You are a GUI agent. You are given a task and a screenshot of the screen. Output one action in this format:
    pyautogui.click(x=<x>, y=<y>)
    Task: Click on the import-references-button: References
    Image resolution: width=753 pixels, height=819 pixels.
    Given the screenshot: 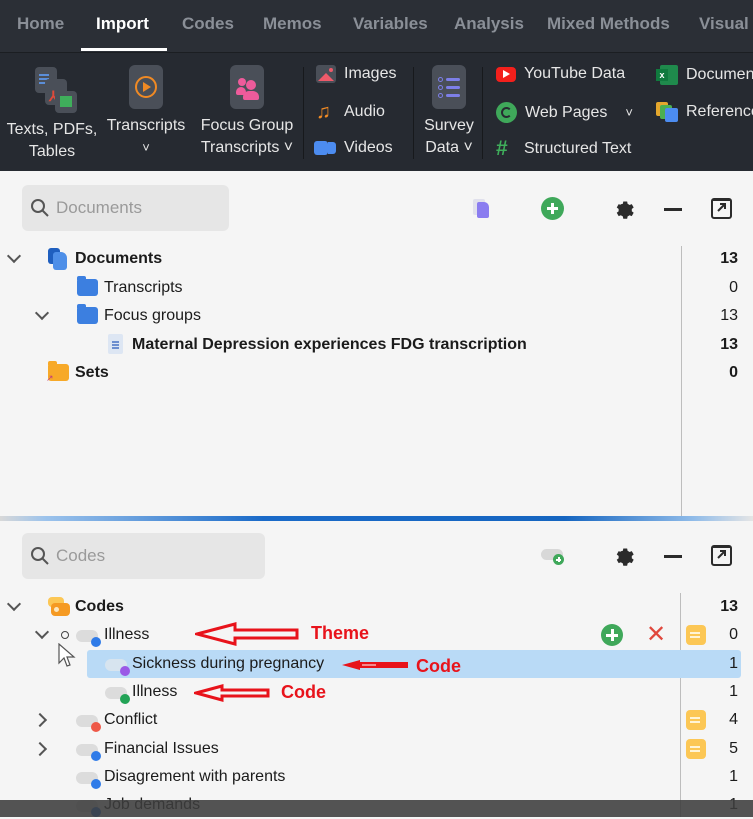 What is the action you would take?
    pyautogui.click(x=704, y=112)
    